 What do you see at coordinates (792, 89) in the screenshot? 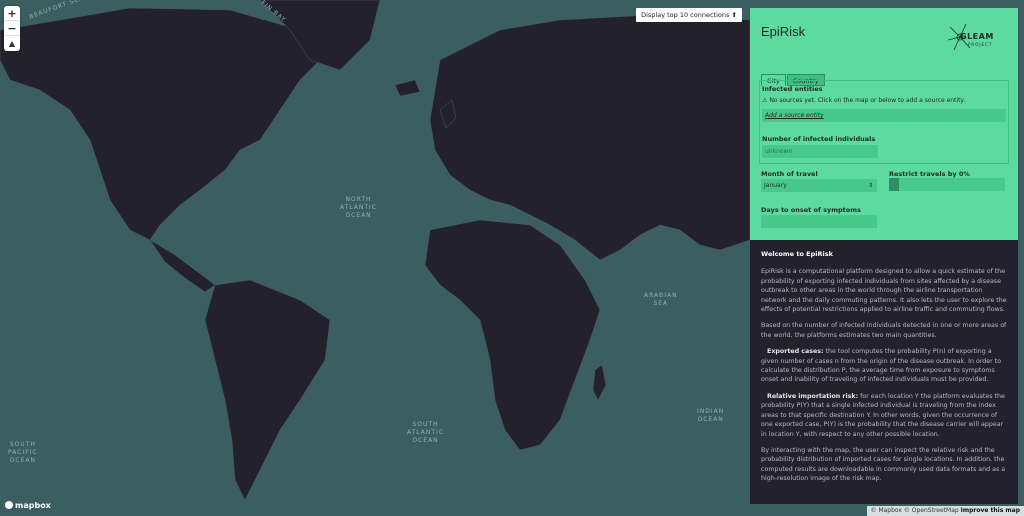
I see `infected-entities-label: Infected entities` at bounding box center [792, 89].